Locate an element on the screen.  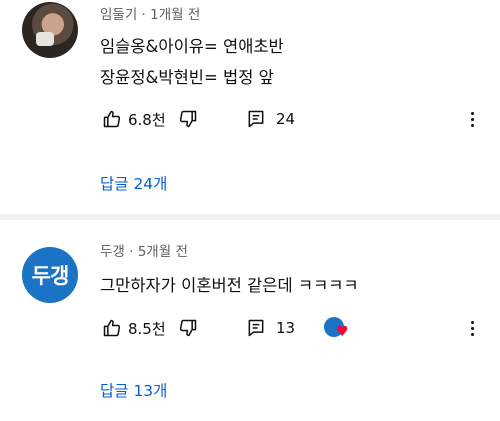
comment-meta: 두갱 · 5개월 전 is located at coordinates (144, 250).